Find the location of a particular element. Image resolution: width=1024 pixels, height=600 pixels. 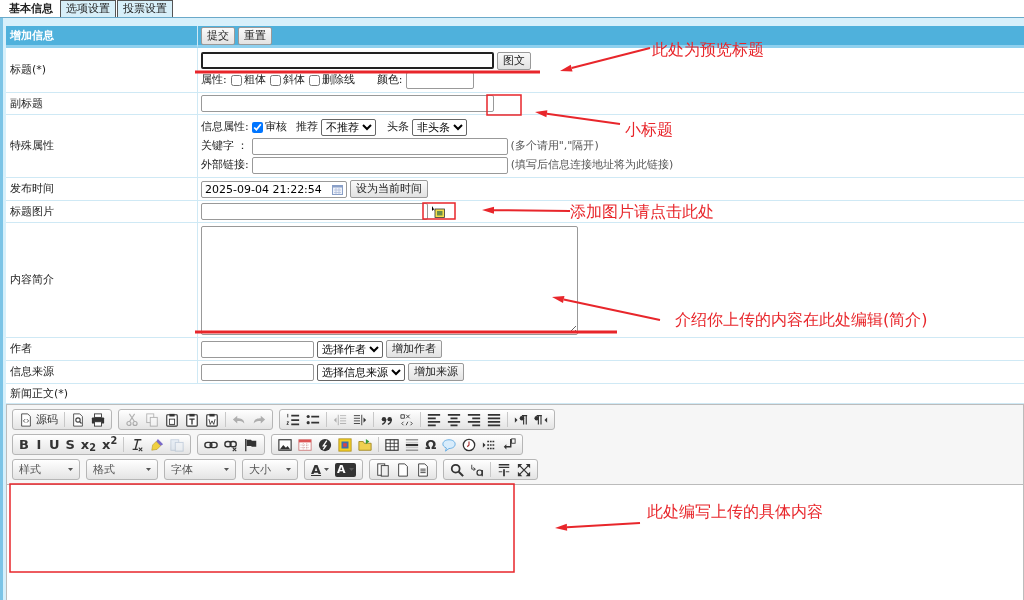

toolbar-dropdown: 格式 is located at coordinates (122, 469).